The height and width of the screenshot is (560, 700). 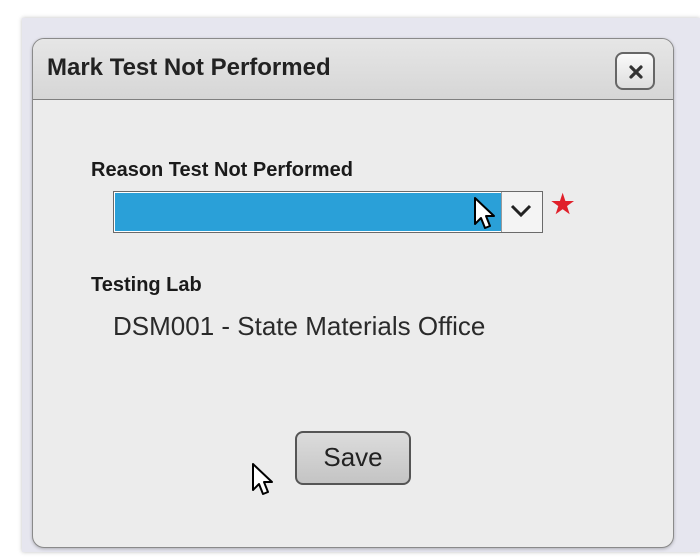 I want to click on testing-lab-value: DSM001 - State Materials Office, so click(x=299, y=326).